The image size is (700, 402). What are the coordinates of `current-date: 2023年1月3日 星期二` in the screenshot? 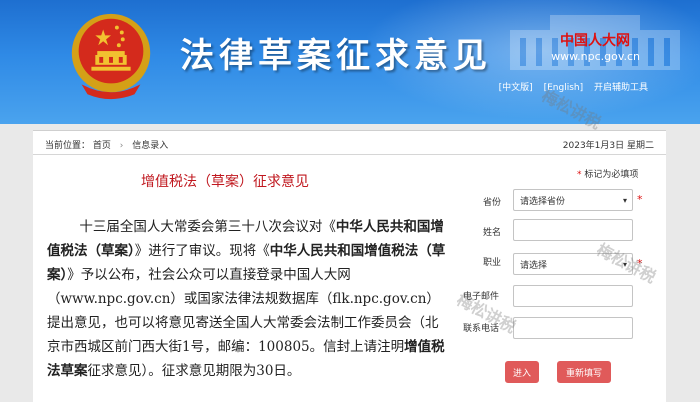 It's located at (608, 146).